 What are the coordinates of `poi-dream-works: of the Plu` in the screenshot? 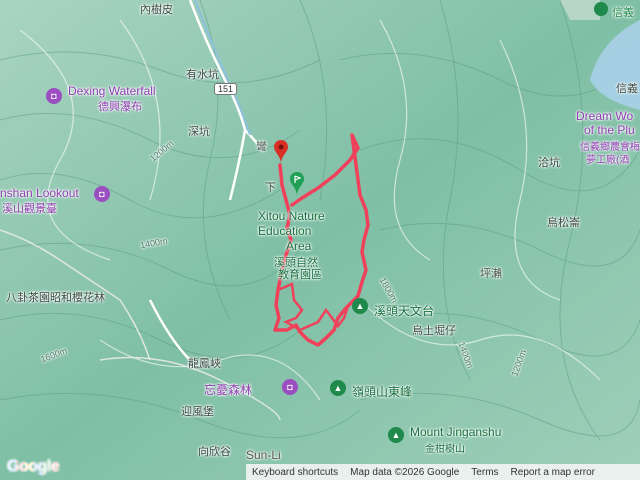 It's located at (609, 130).